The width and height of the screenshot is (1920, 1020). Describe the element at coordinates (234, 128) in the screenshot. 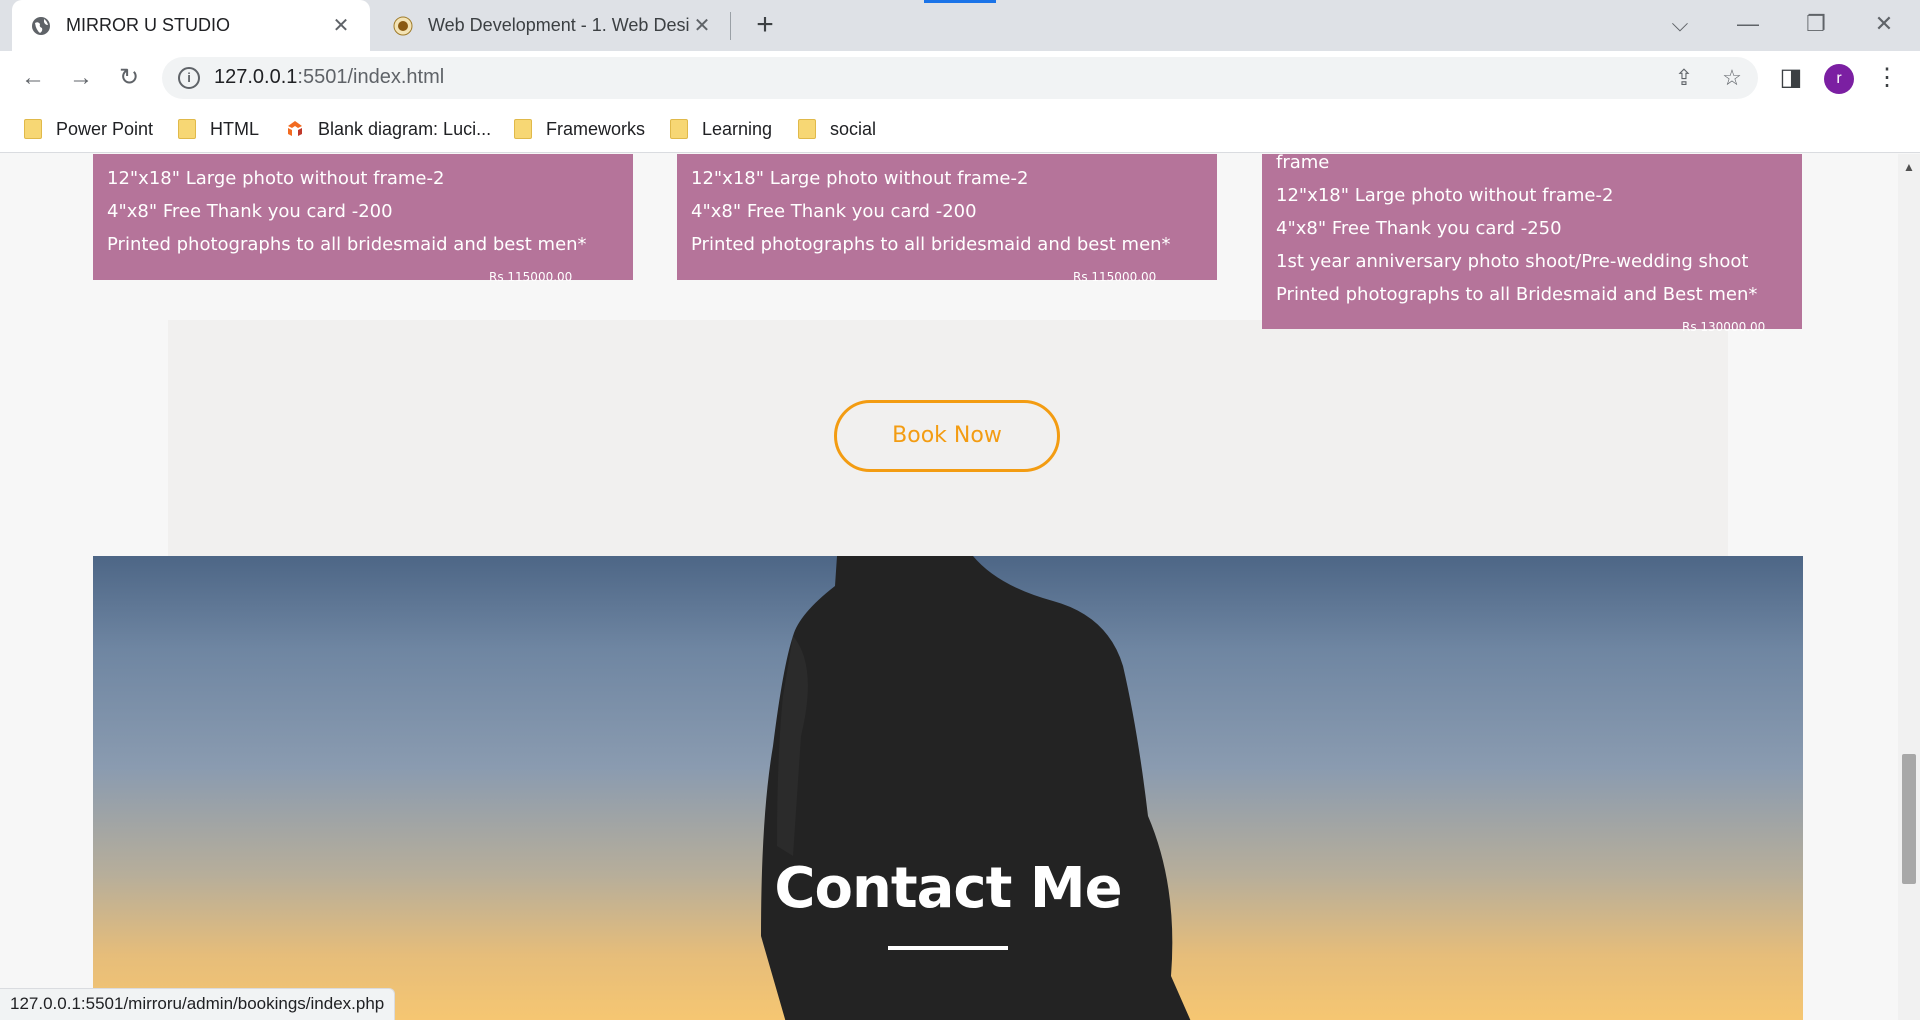

I see `bookmark-label: HTML` at that location.